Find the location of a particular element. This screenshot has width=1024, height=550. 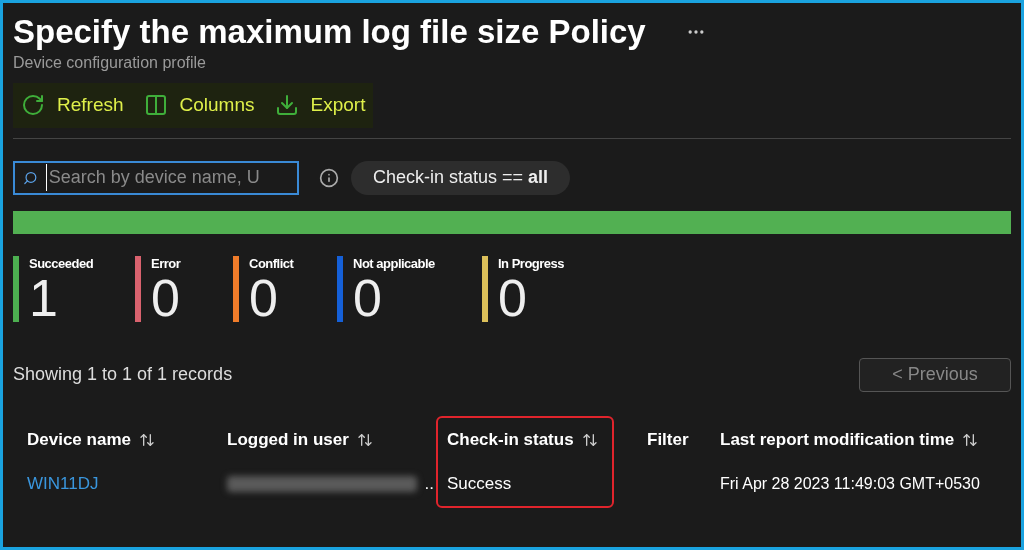

columns-icon is located at coordinates (155, 105).